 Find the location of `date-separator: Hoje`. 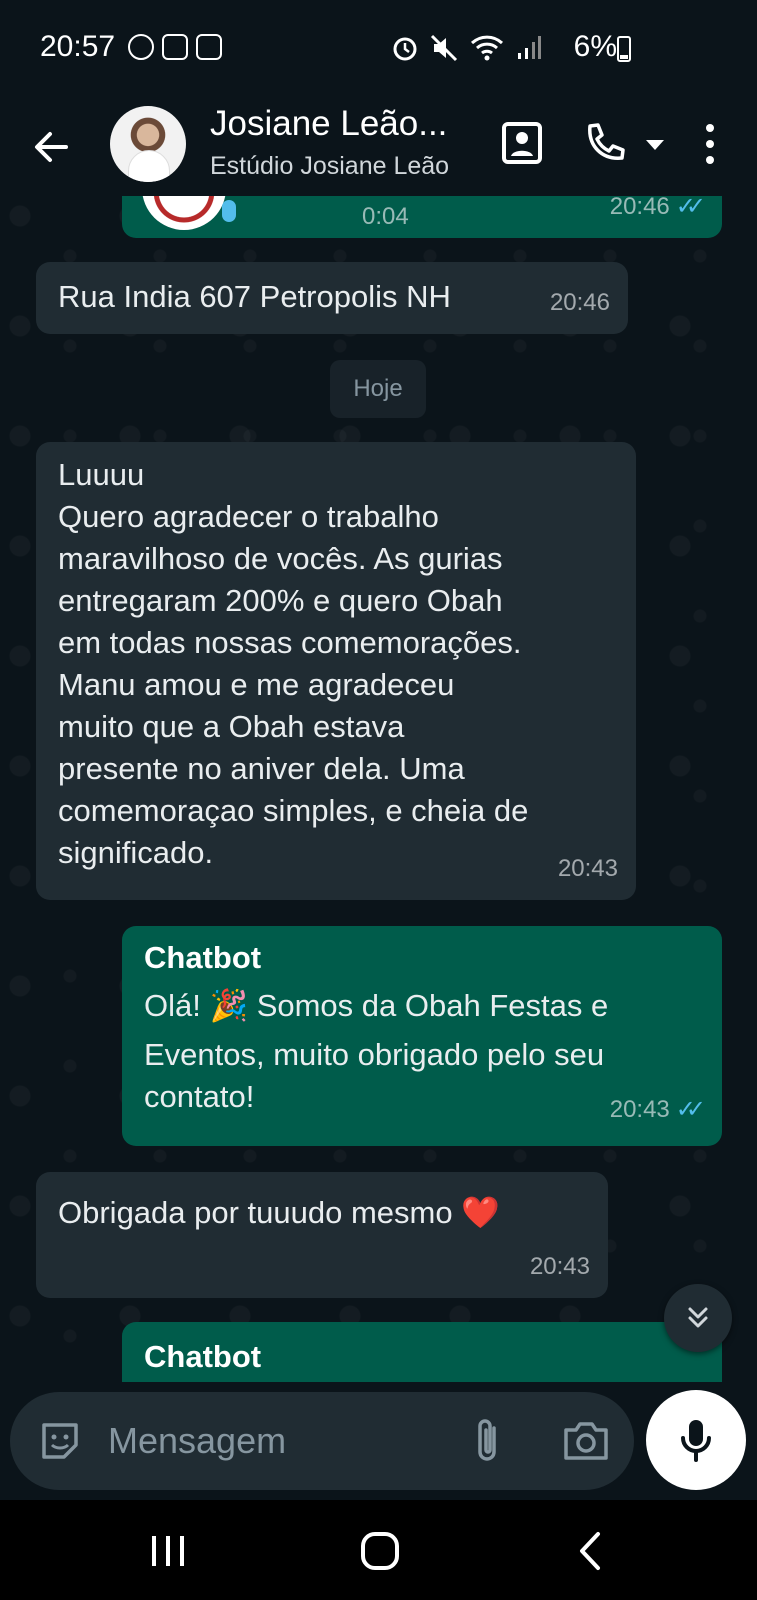

date-separator: Hoje is located at coordinates (378, 389).